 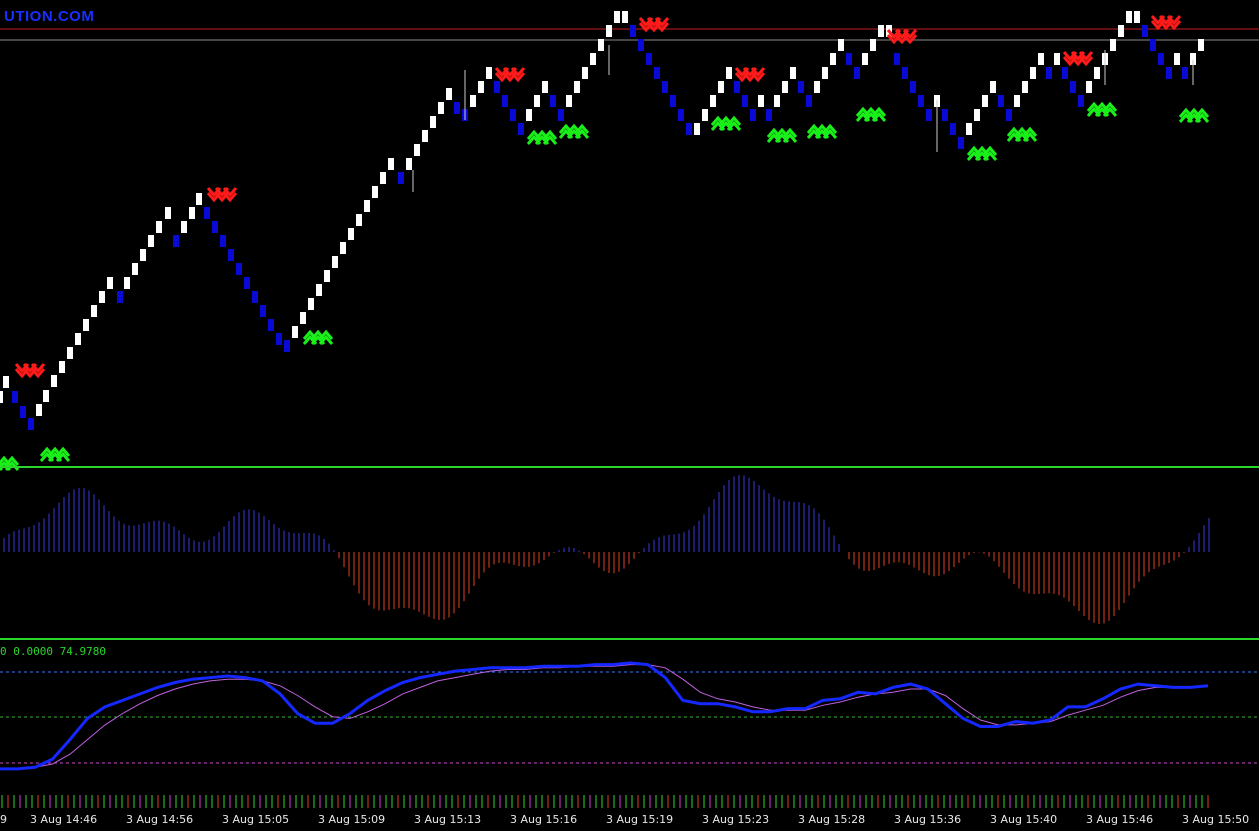 What do you see at coordinates (604, 716) in the screenshot?
I see `stochastic-main-line` at bounding box center [604, 716].